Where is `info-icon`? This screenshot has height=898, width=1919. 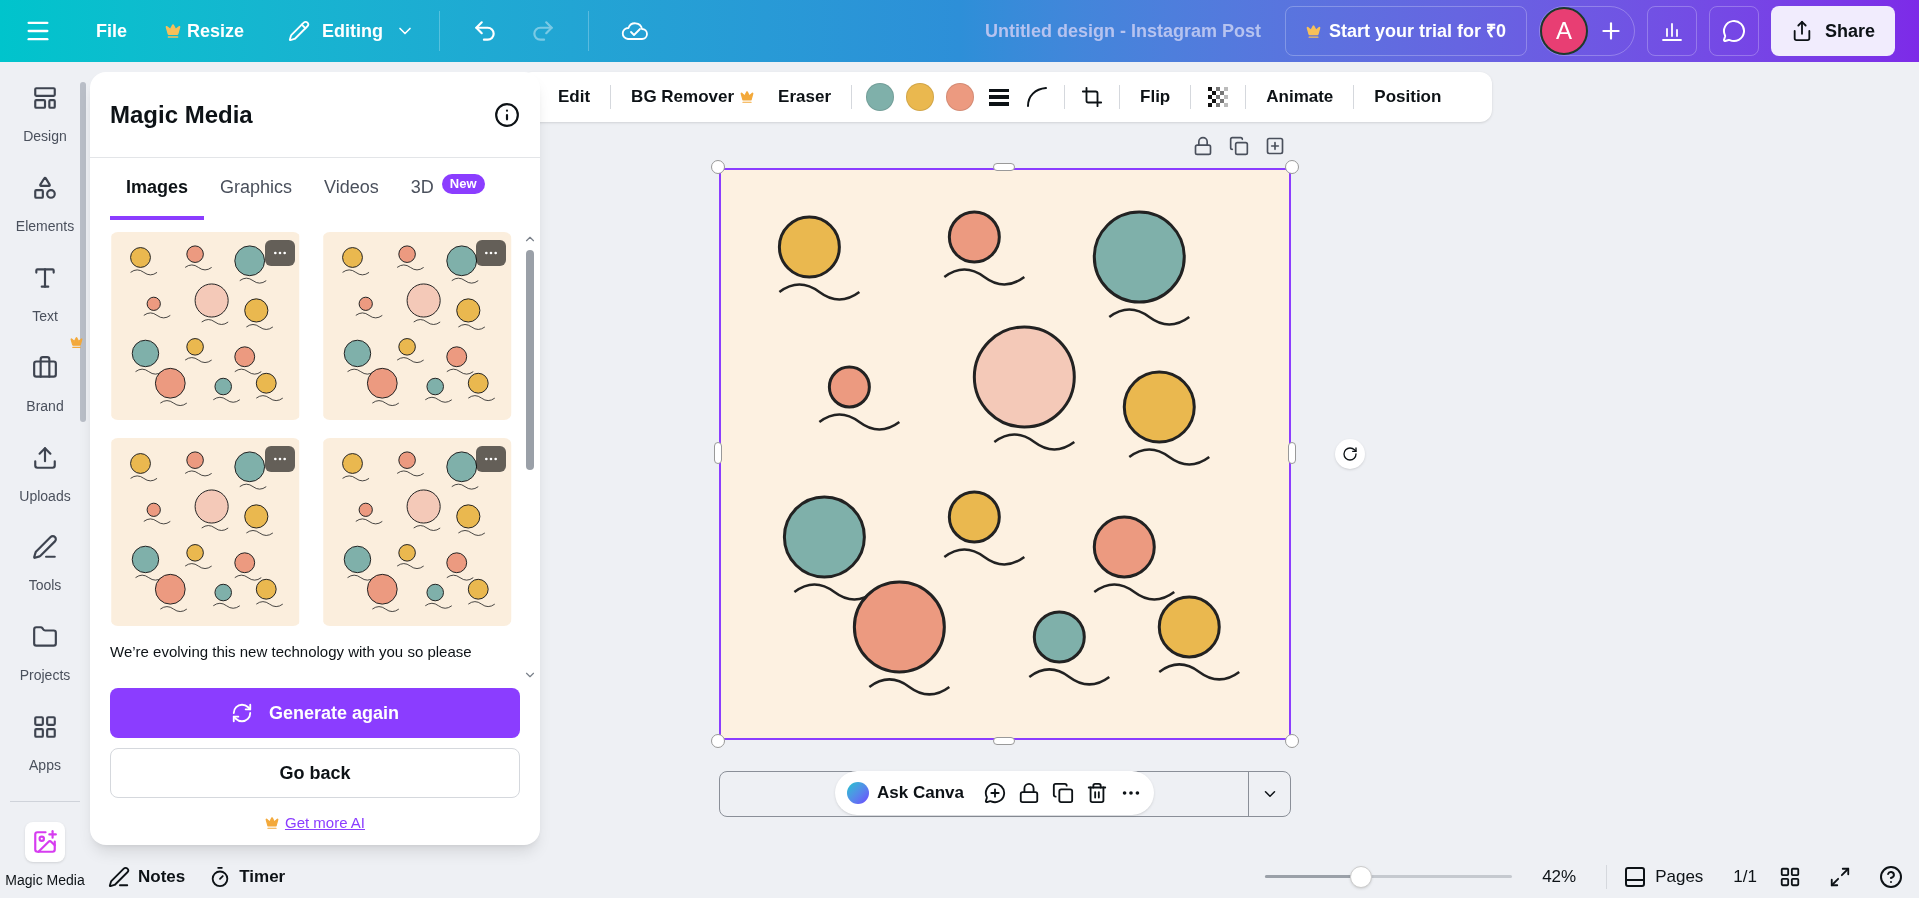
info-icon is located at coordinates (507, 114).